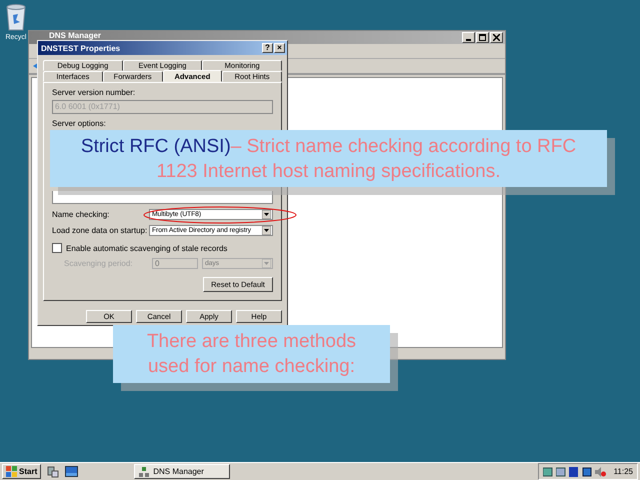 The image size is (640, 480). What do you see at coordinates (80, 48) in the screenshot?
I see `dialog-title: DNSTEST Properties` at bounding box center [80, 48].